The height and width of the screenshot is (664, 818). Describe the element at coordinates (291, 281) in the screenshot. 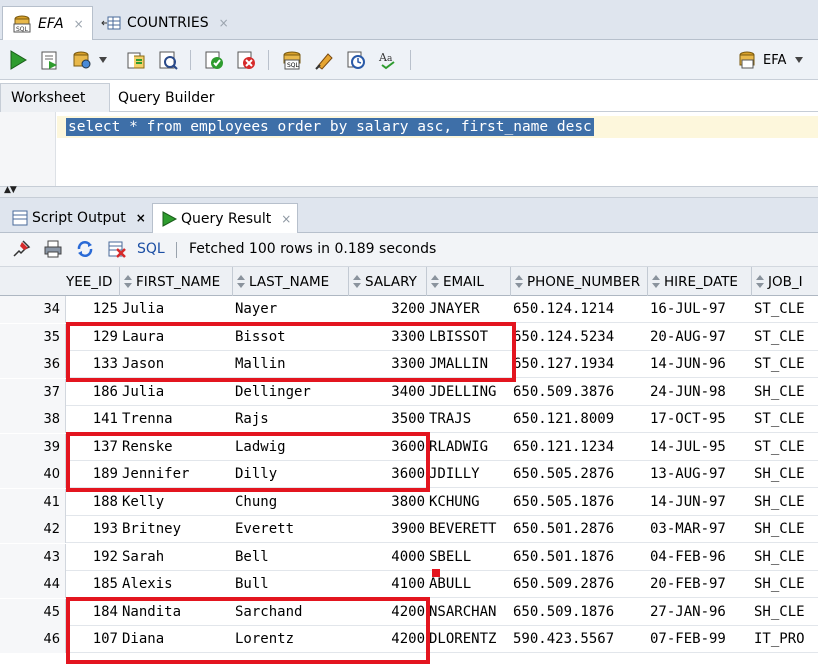

I see `column-header-last-name: LAST_NAME` at that location.